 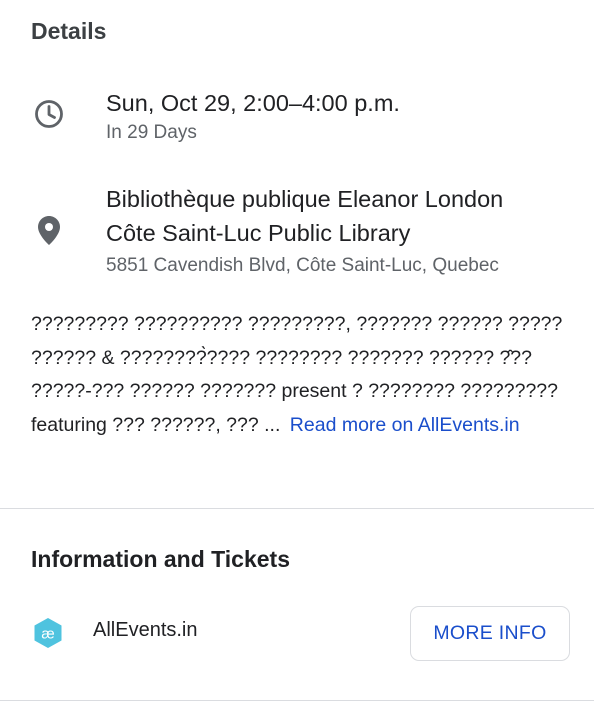 What do you see at coordinates (258, 233) in the screenshot?
I see `venue-name-line2: Côte Saint-Luc Public Library` at bounding box center [258, 233].